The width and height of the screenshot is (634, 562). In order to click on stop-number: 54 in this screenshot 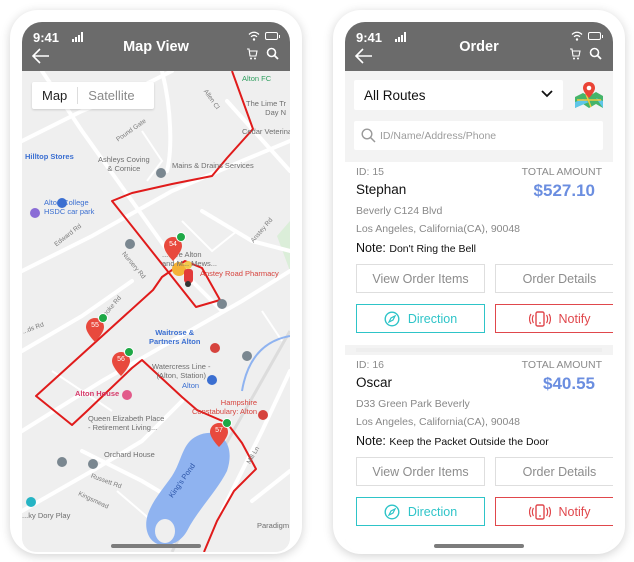, I will do `click(173, 244)`.